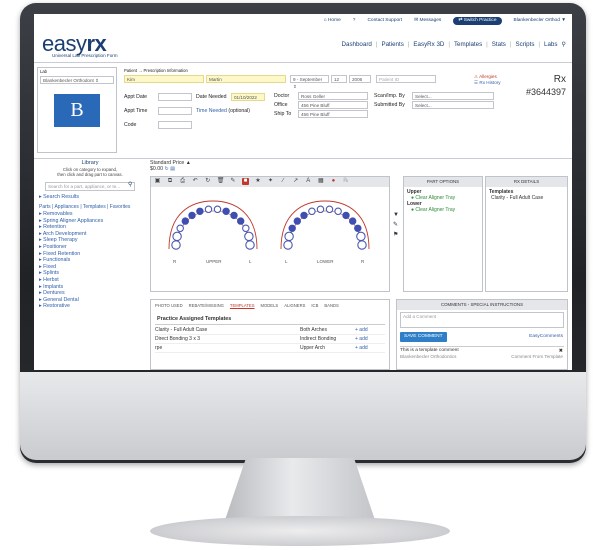 The image size is (602, 550). Describe the element at coordinates (396, 235) in the screenshot. I see `flag-icon: ⚑` at that location.